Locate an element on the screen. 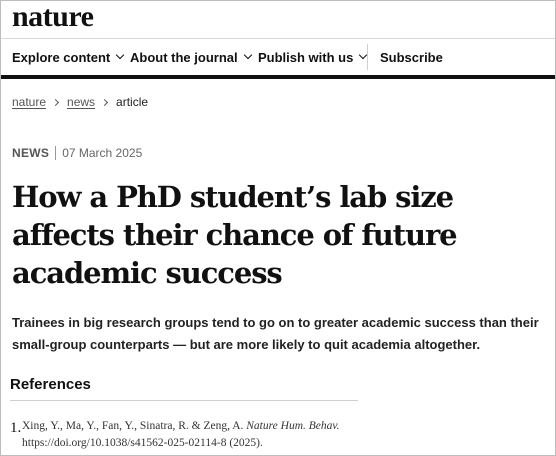  article-meta: NEWS 07 March 2025 is located at coordinates (77, 153).